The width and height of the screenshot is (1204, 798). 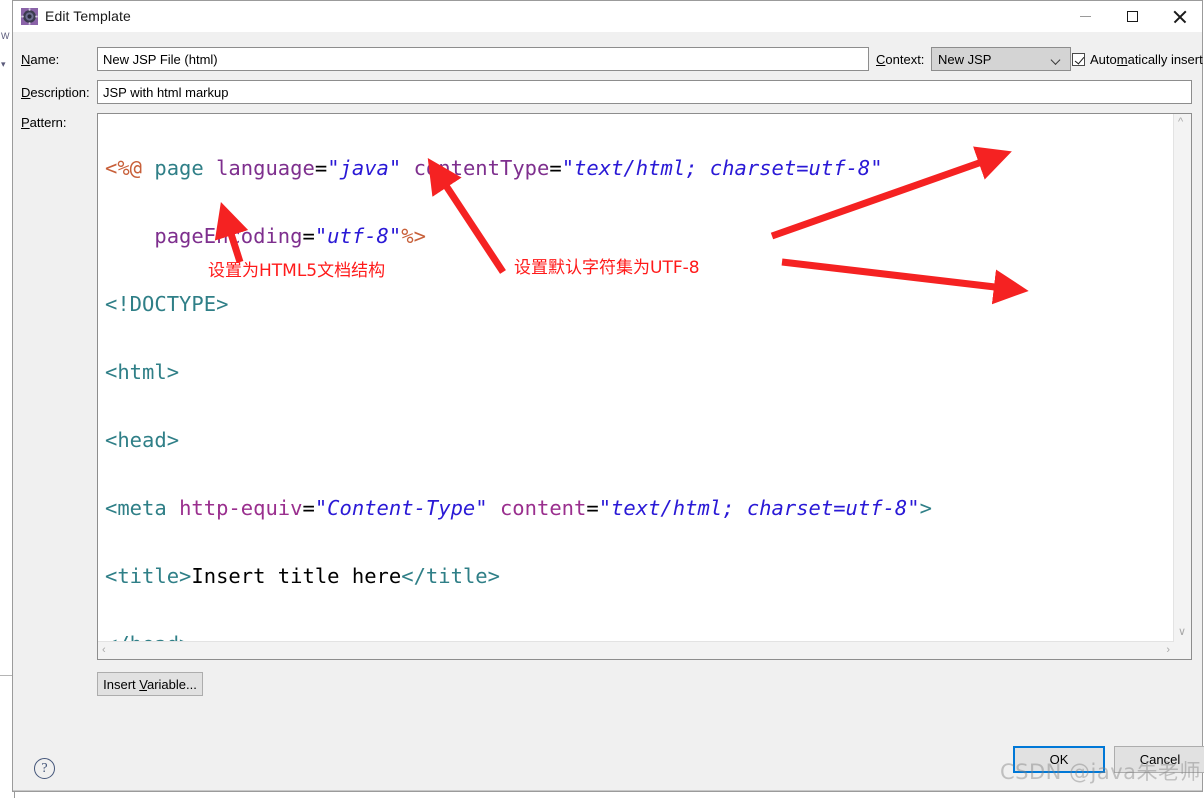 I want to click on scroll-right-icon: ›, so click(x=1168, y=650).